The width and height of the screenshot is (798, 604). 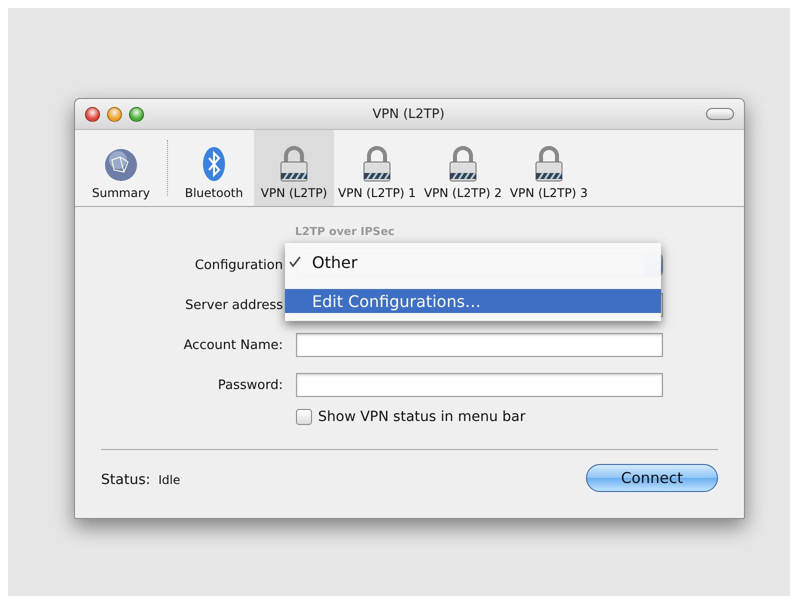 I want to click on status-value: Idle, so click(x=169, y=479).